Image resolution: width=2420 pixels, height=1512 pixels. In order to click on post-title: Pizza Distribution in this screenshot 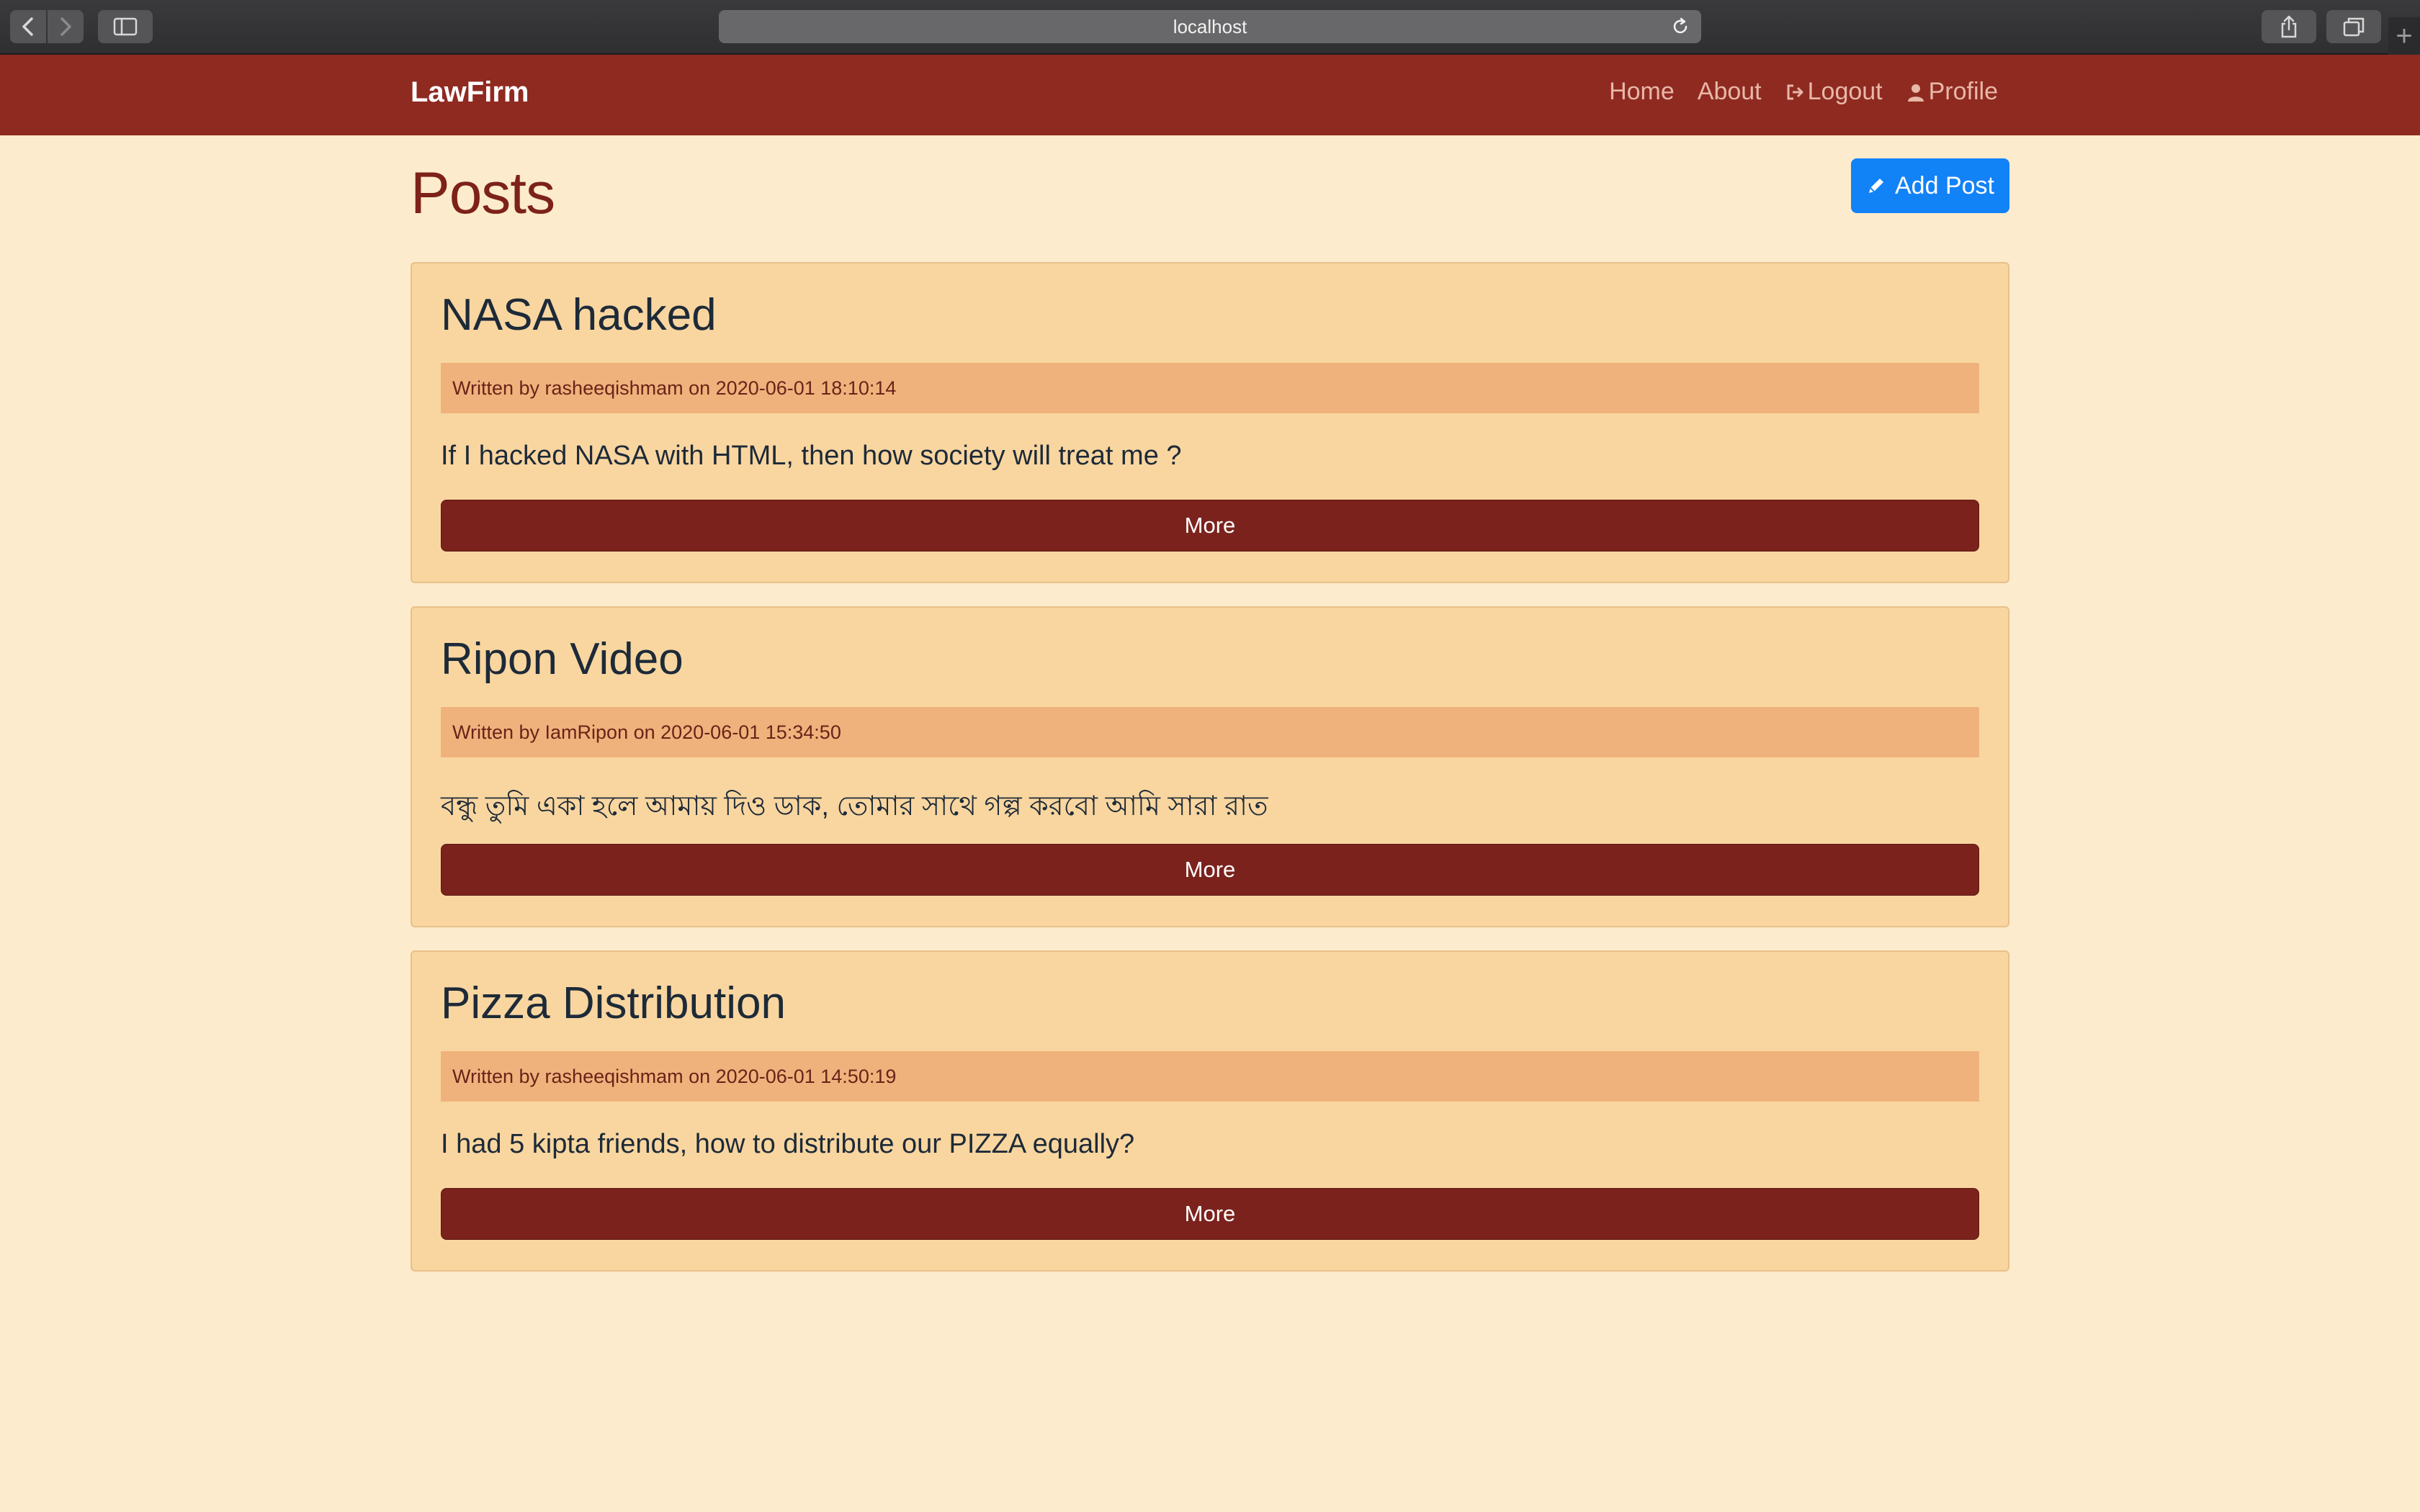, I will do `click(613, 1003)`.